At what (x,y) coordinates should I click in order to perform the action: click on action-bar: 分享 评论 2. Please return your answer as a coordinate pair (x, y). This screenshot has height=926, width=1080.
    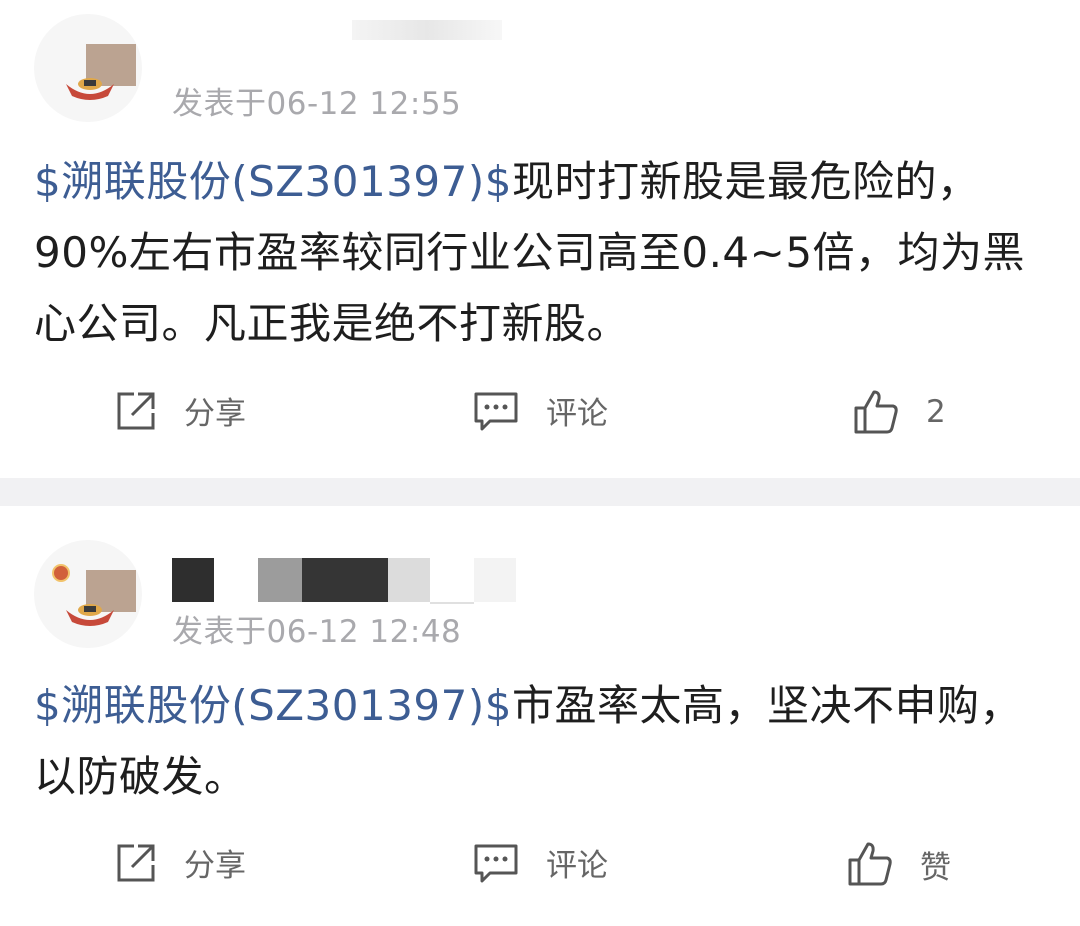
    Looking at the image, I should click on (540, 418).